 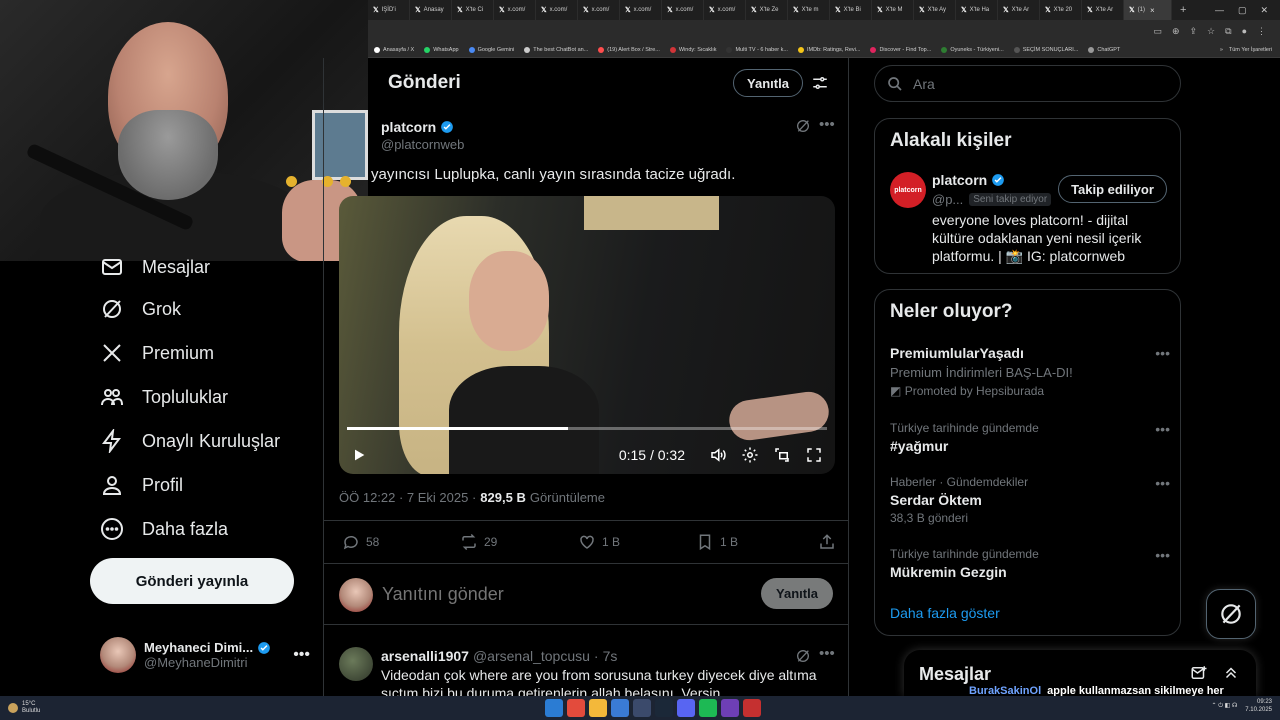 What do you see at coordinates (587, 428) in the screenshot?
I see `video-progress-bar` at bounding box center [587, 428].